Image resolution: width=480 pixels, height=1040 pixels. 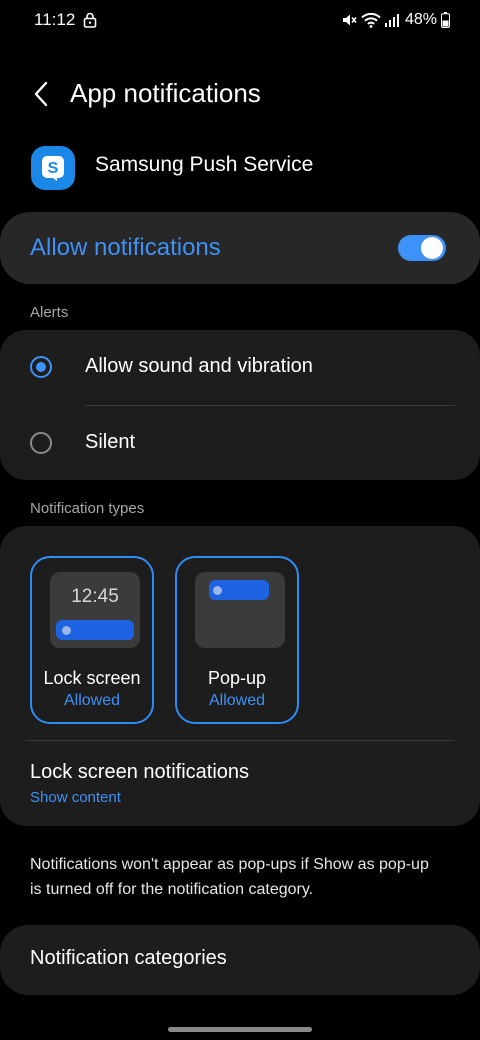 What do you see at coordinates (371, 20) in the screenshot?
I see `wifi-icon` at bounding box center [371, 20].